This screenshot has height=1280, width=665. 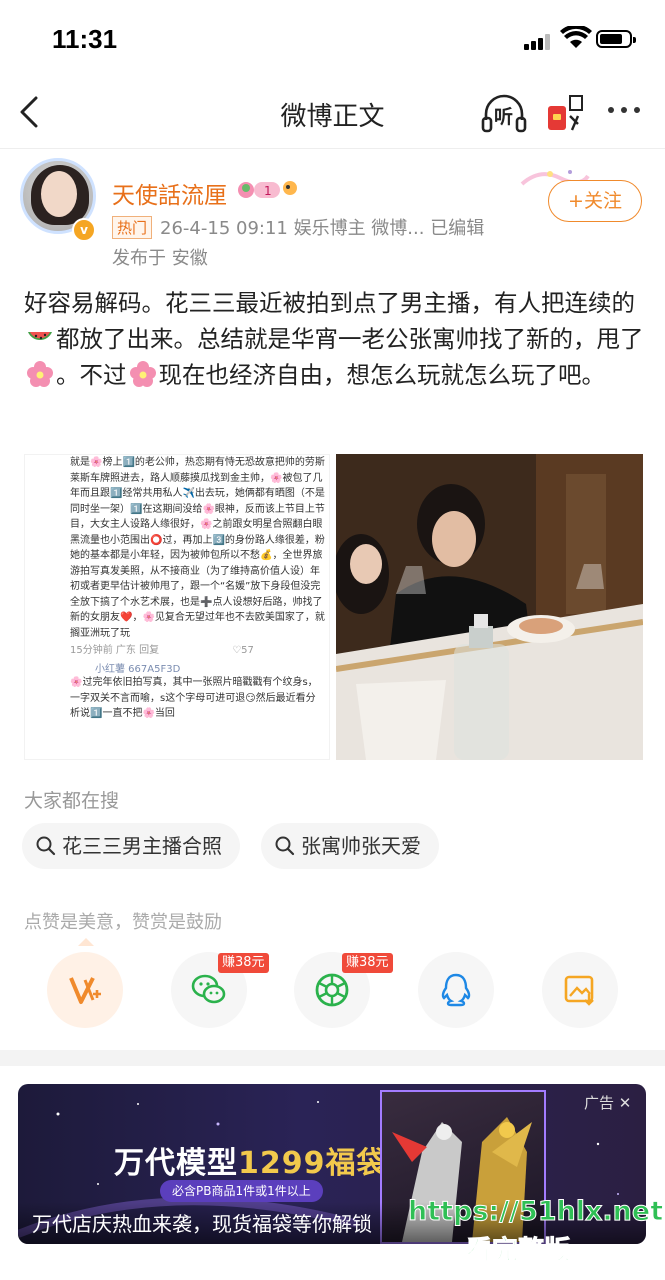 What do you see at coordinates (518, 1251) in the screenshot?
I see `watermark-text: 看完整版` at bounding box center [518, 1251].